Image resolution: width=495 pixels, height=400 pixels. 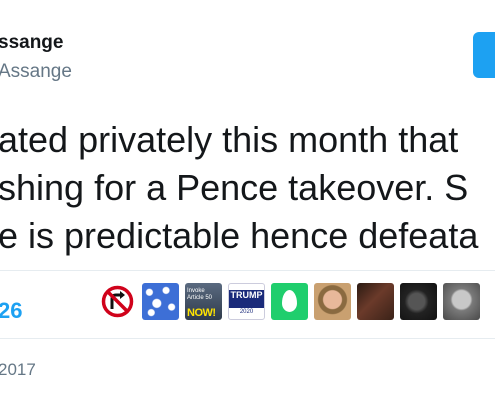 I want to click on article-50-avatar-caption: Invoke Article 50, so click(x=200, y=294).